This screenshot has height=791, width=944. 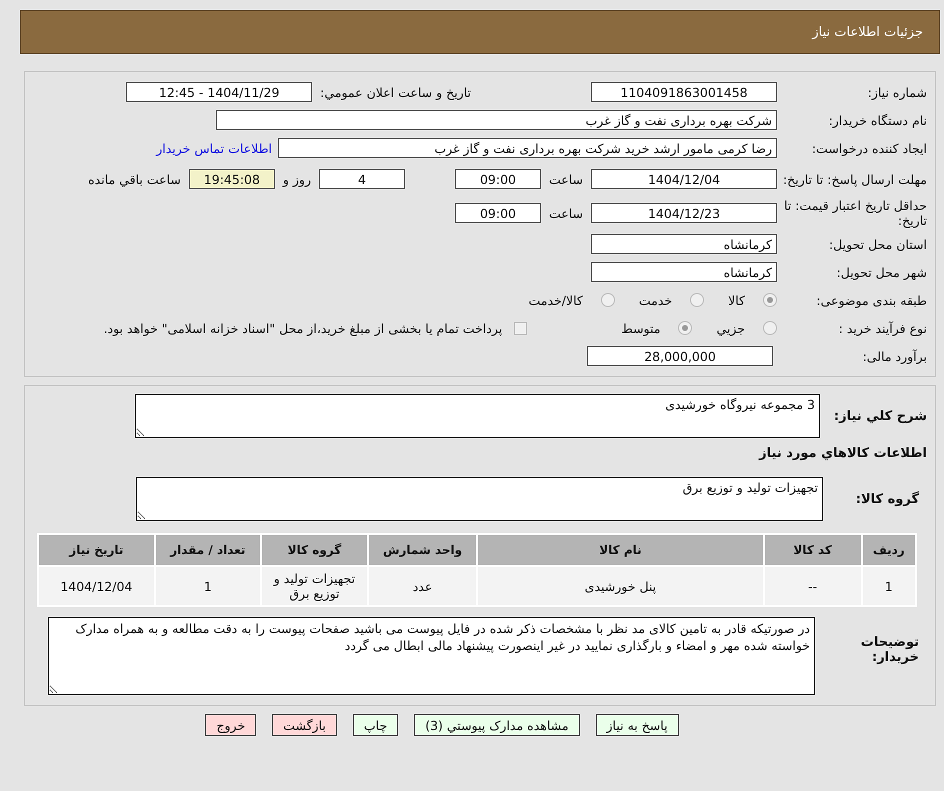 What do you see at coordinates (894, 356) in the screenshot?
I see `field-label: برآورد مالی:` at bounding box center [894, 356].